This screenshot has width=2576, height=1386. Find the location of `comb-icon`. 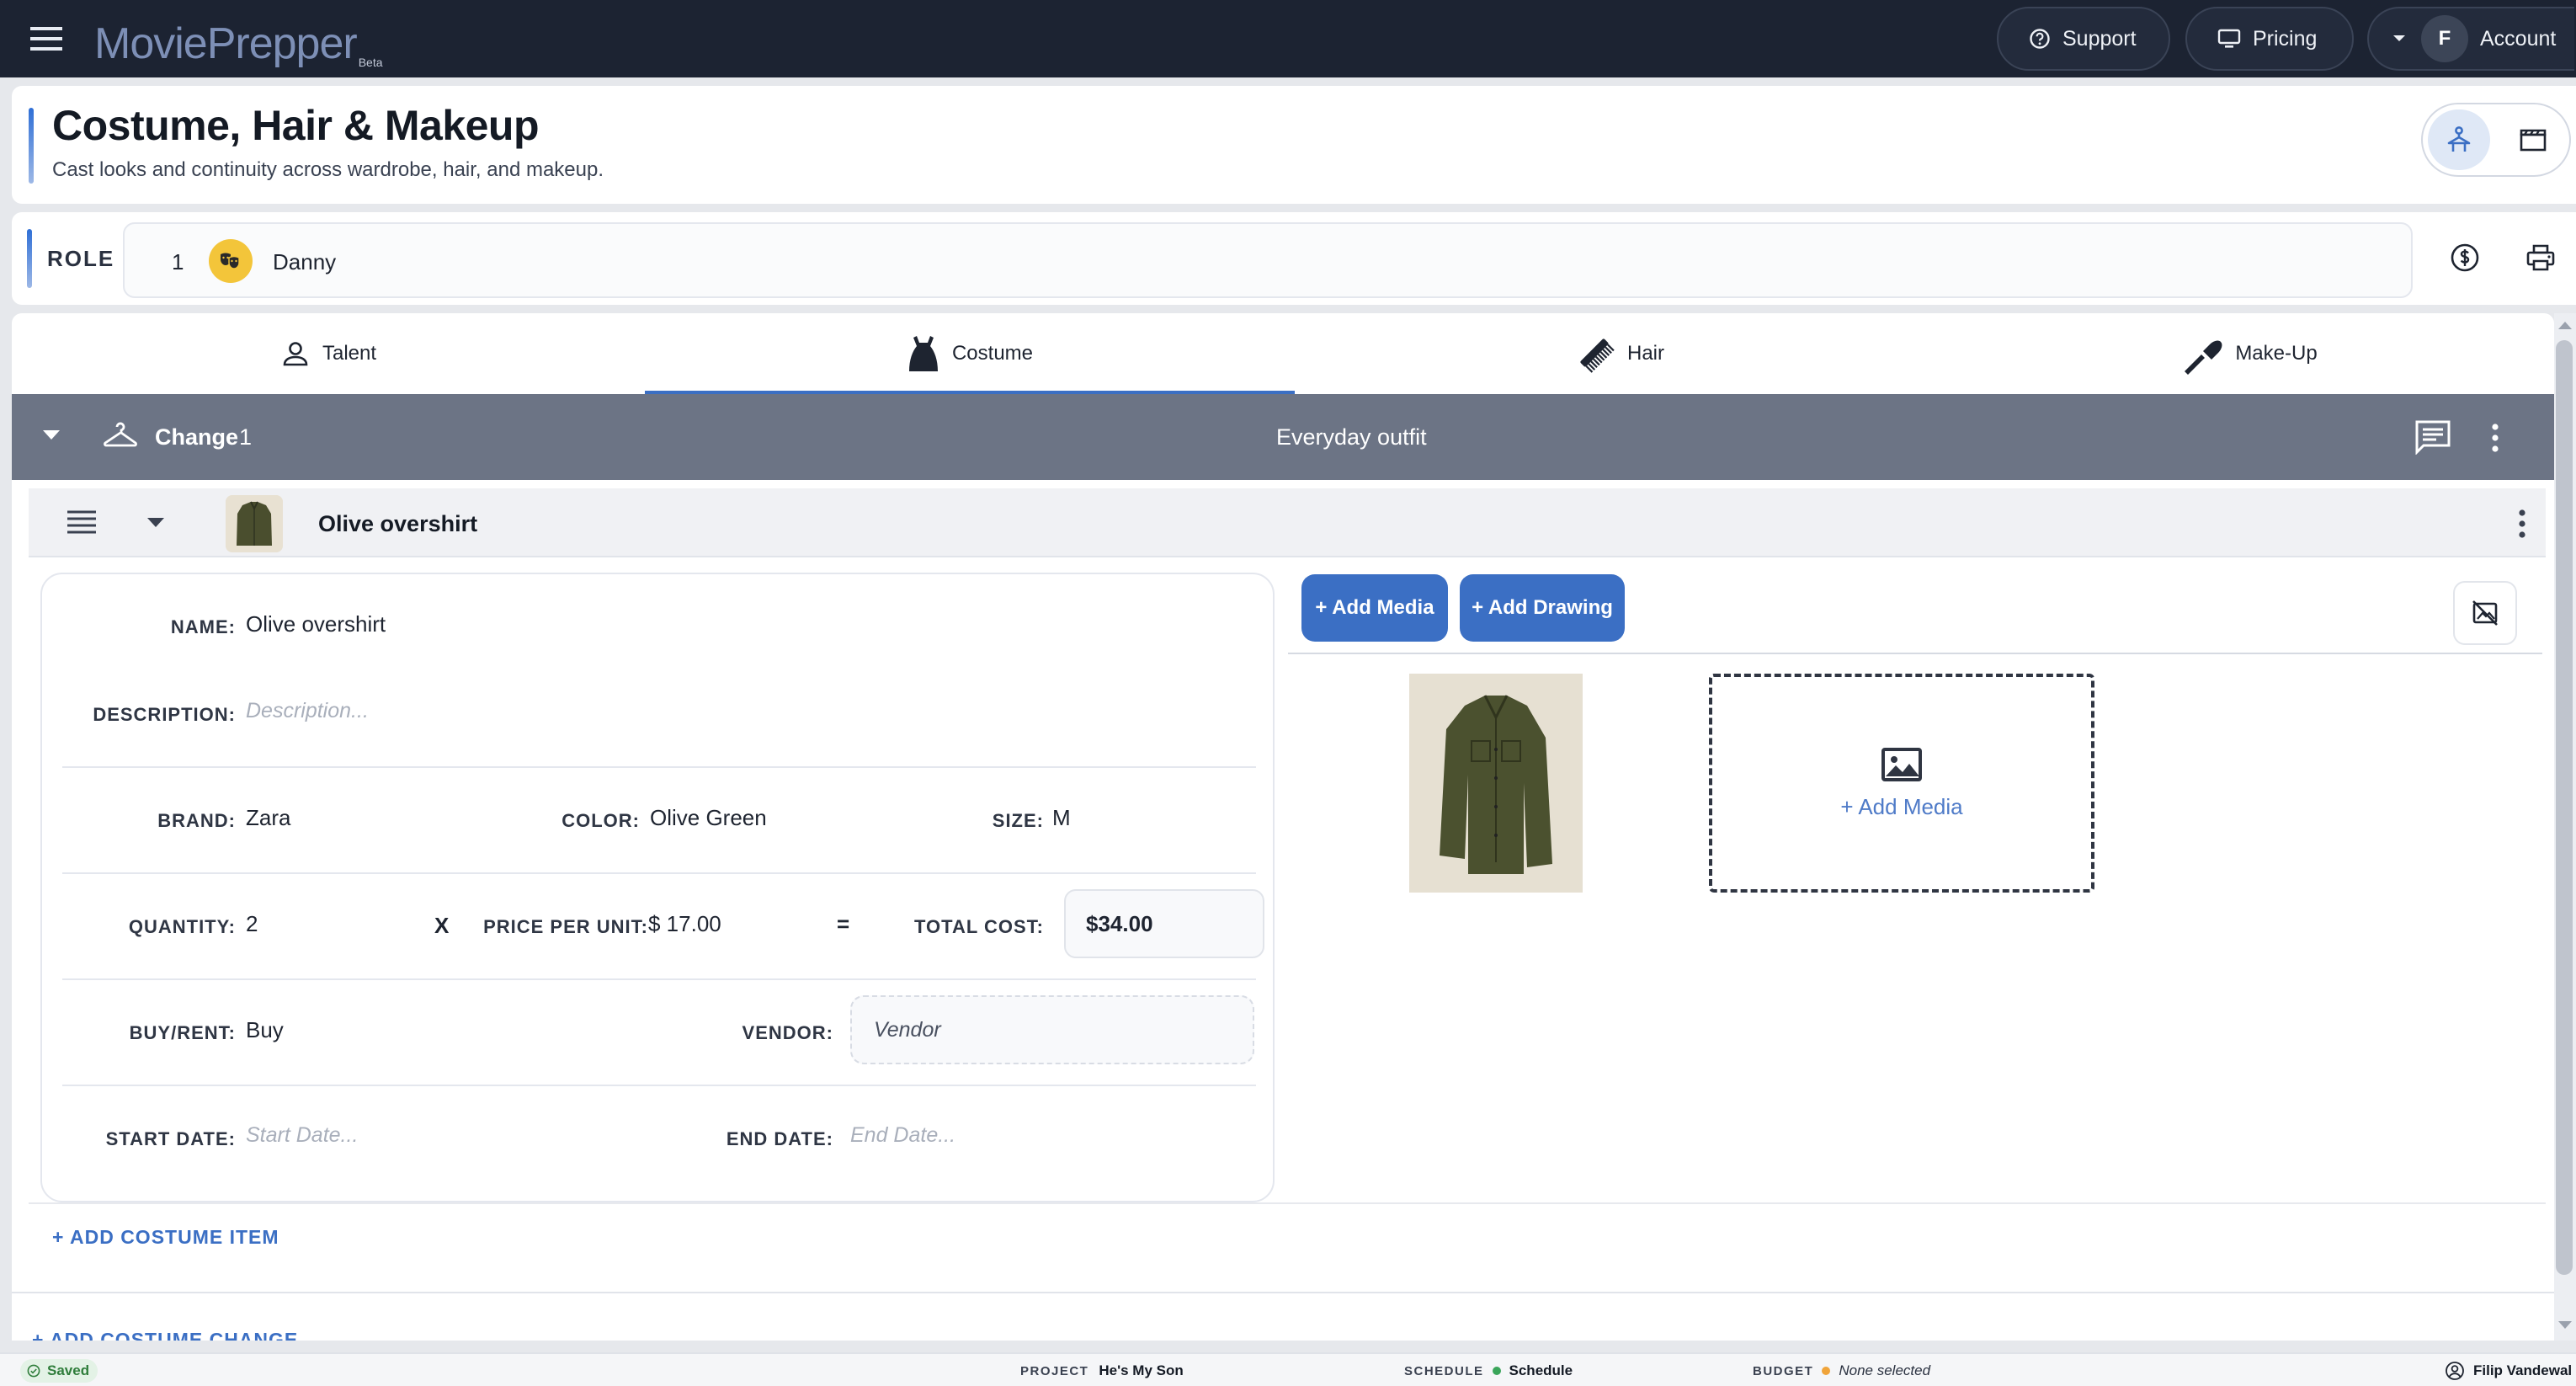

comb-icon is located at coordinates (1595, 353).